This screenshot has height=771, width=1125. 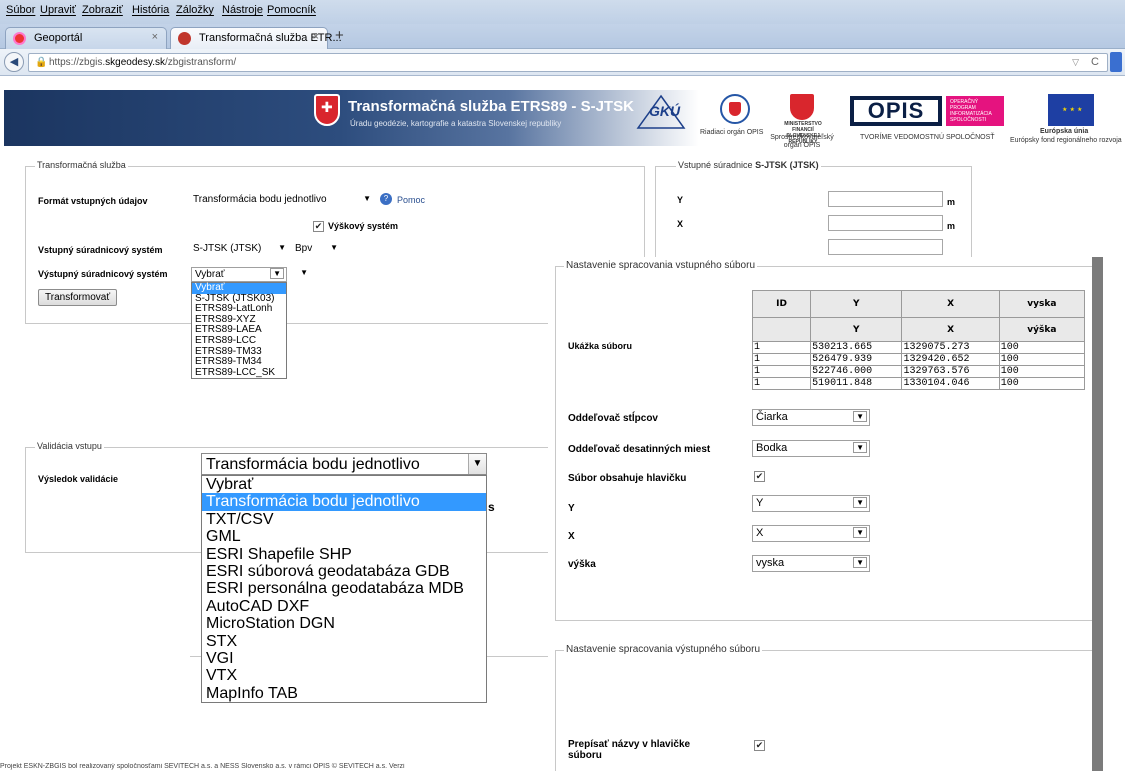 What do you see at coordinates (781, 329) in the screenshot?
I see `table-subheader` at bounding box center [781, 329].